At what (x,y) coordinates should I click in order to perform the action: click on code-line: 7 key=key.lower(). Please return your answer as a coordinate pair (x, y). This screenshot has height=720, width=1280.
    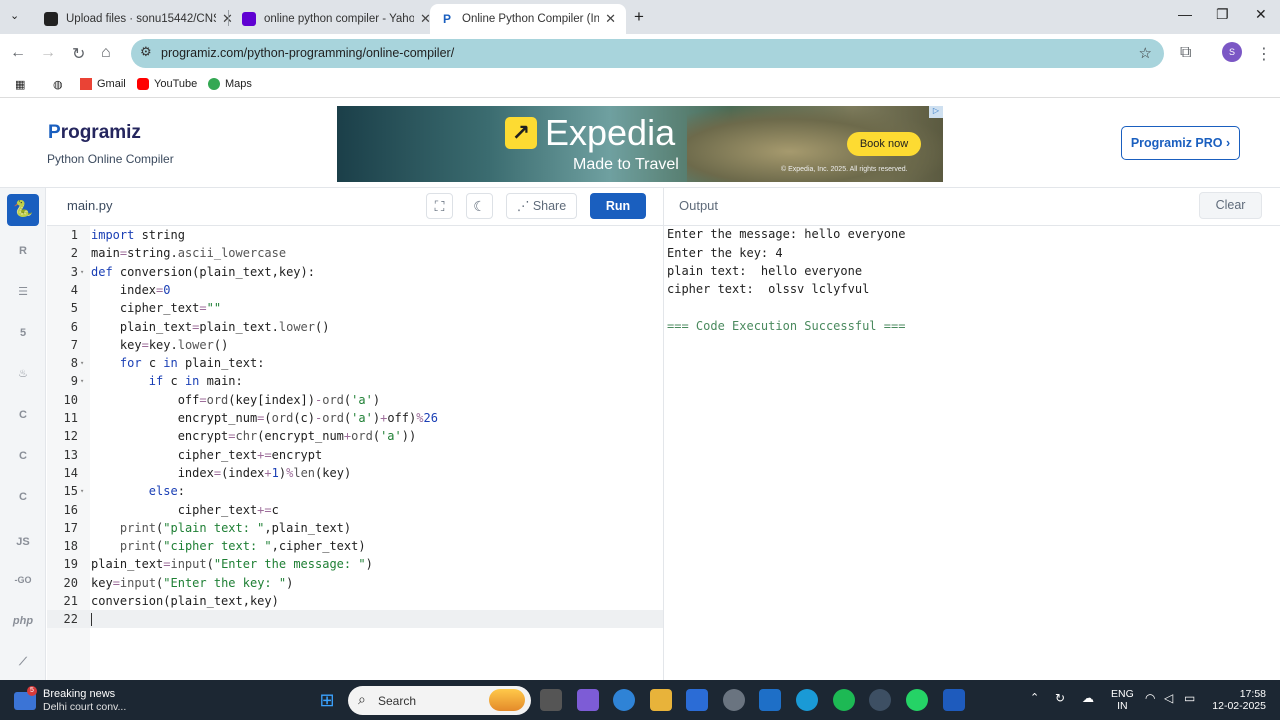
    Looking at the image, I should click on (355, 345).